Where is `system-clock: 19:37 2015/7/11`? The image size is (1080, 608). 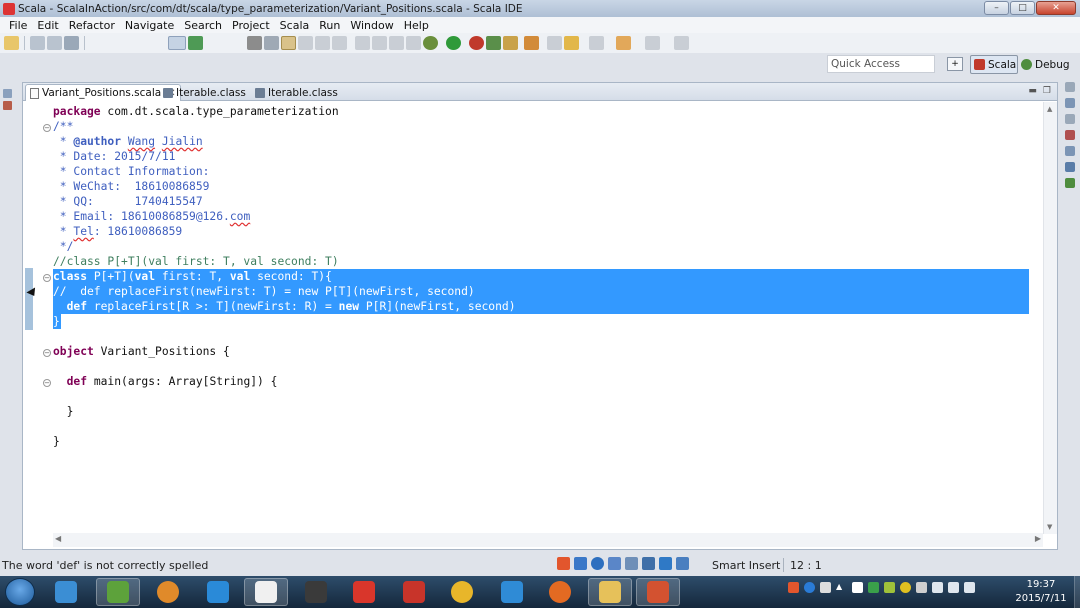 system-clock: 19:37 2015/7/11 is located at coordinates (1041, 592).